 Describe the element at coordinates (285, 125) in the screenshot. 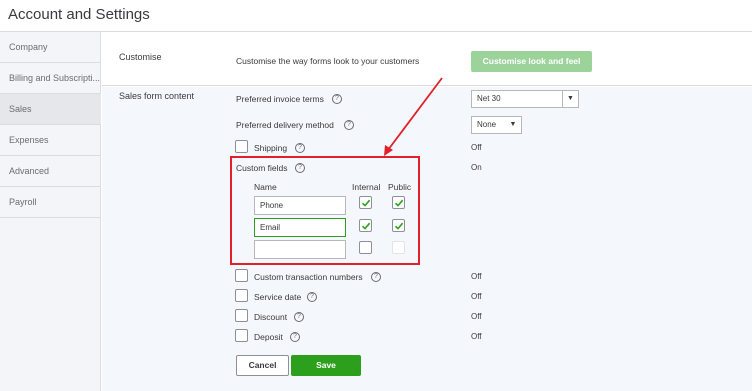

I see `delivery-method-label: Preferred delivery method` at that location.